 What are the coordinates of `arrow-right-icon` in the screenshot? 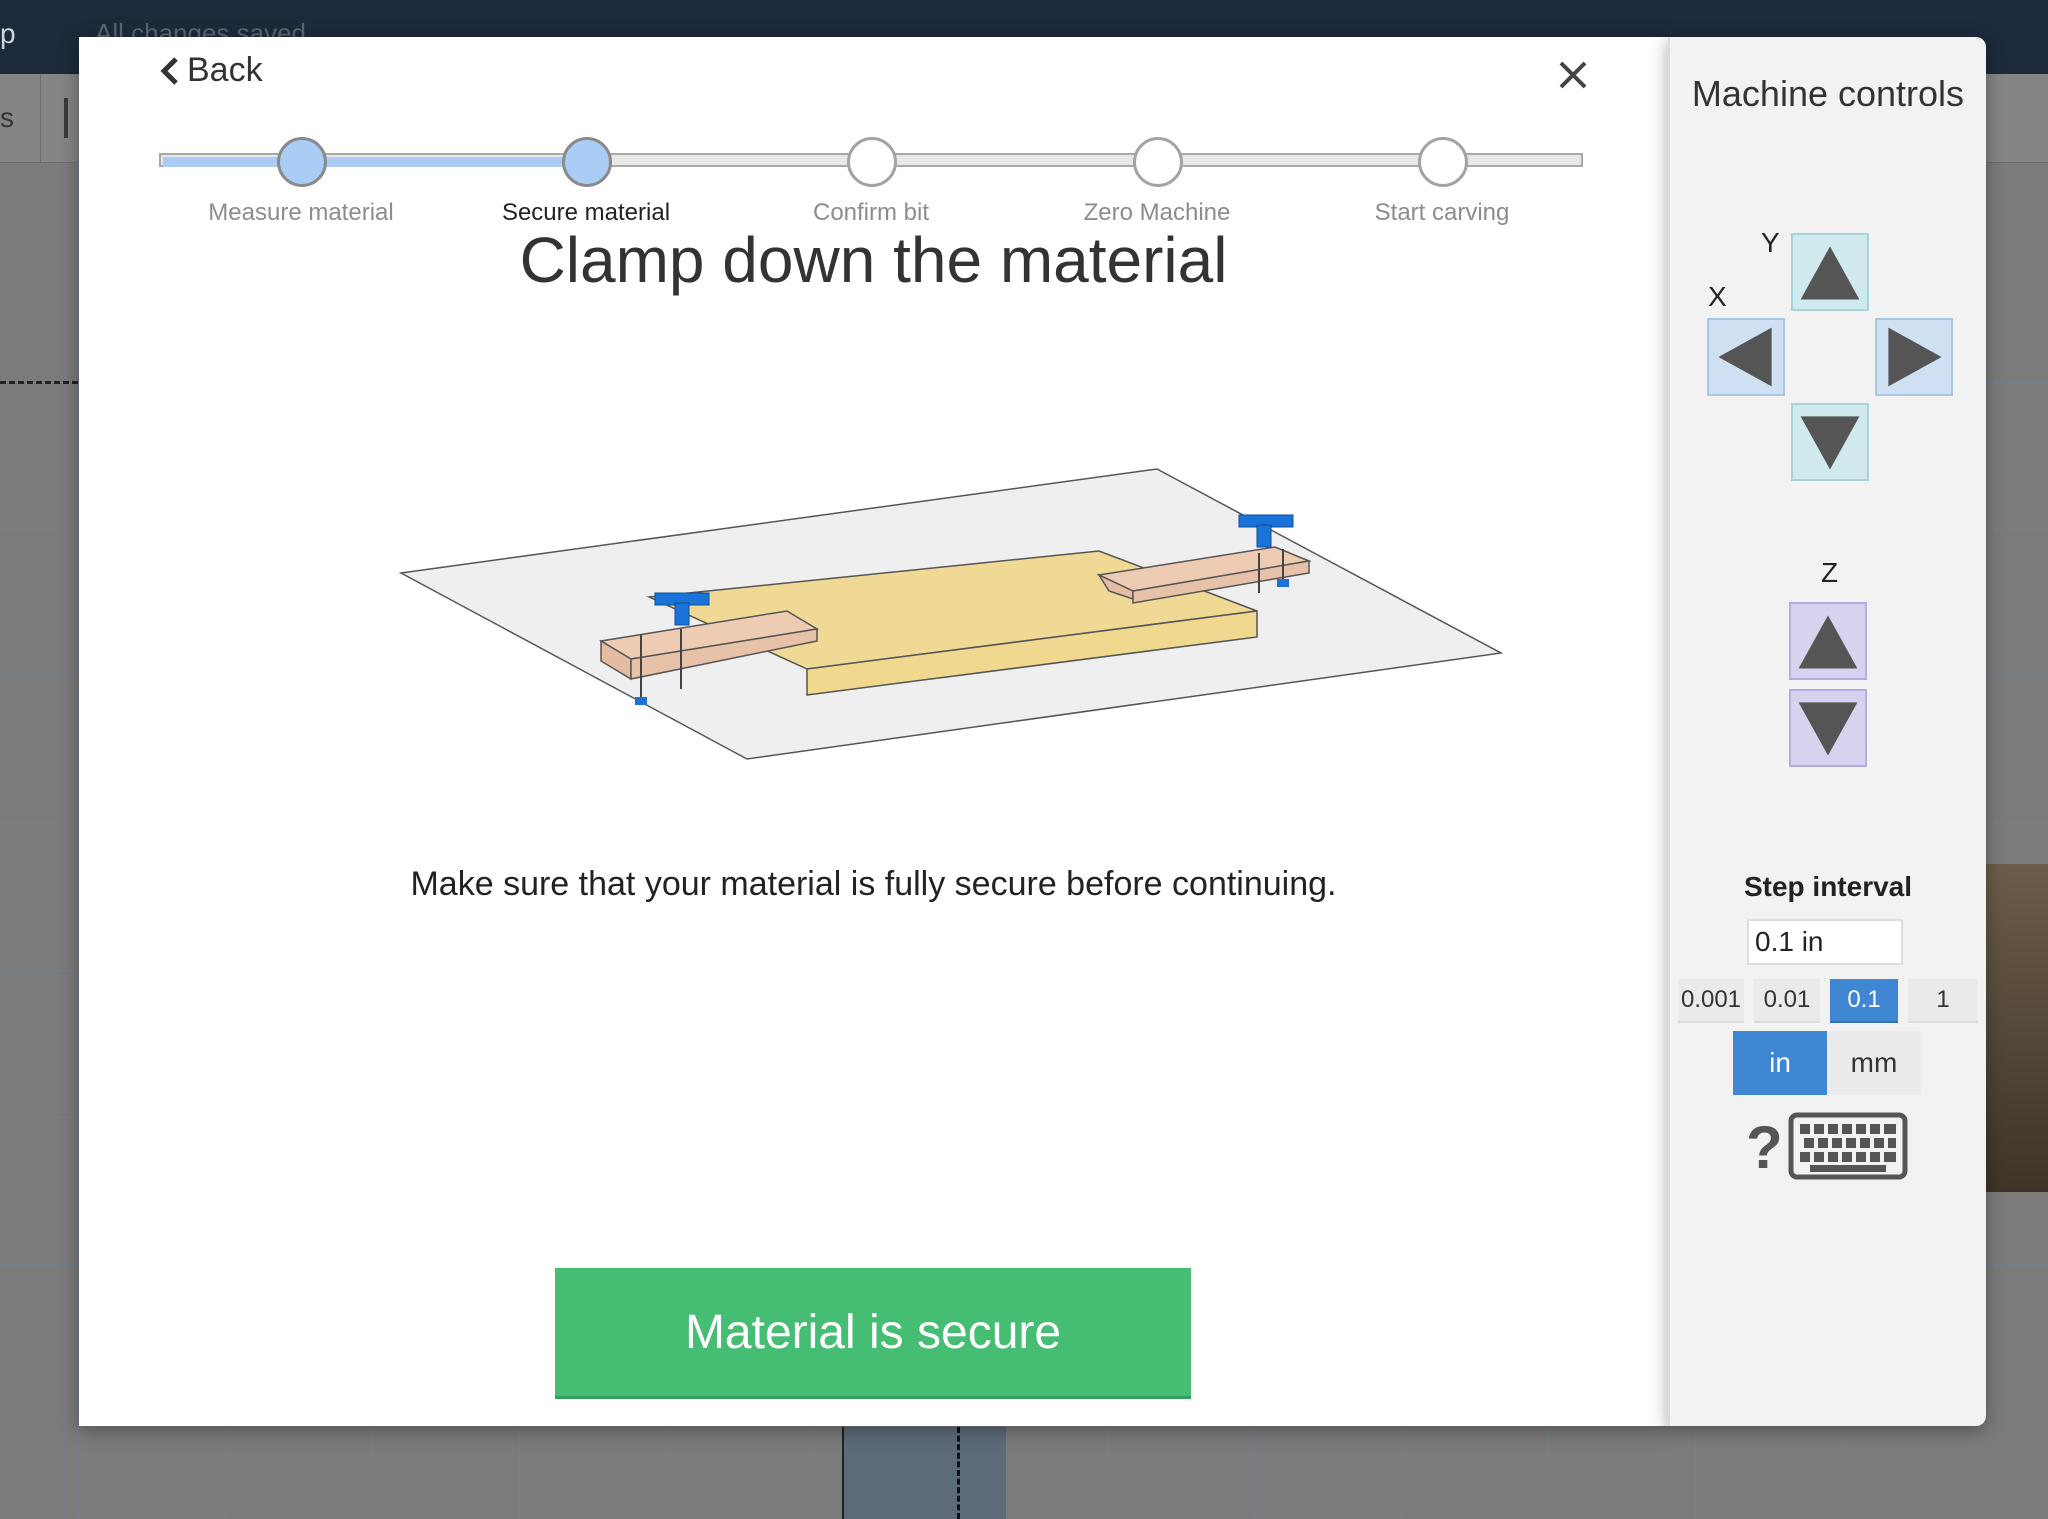 It's located at (1915, 357).